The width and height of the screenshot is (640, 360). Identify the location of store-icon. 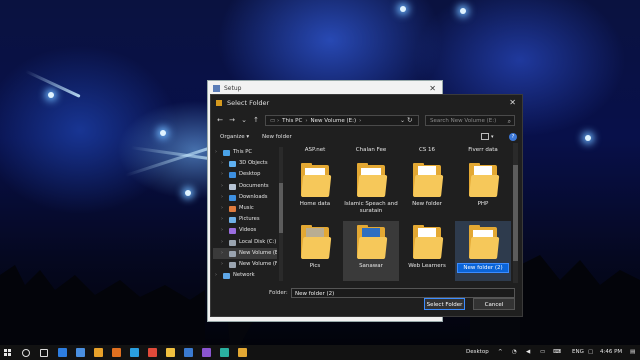
(62, 352).